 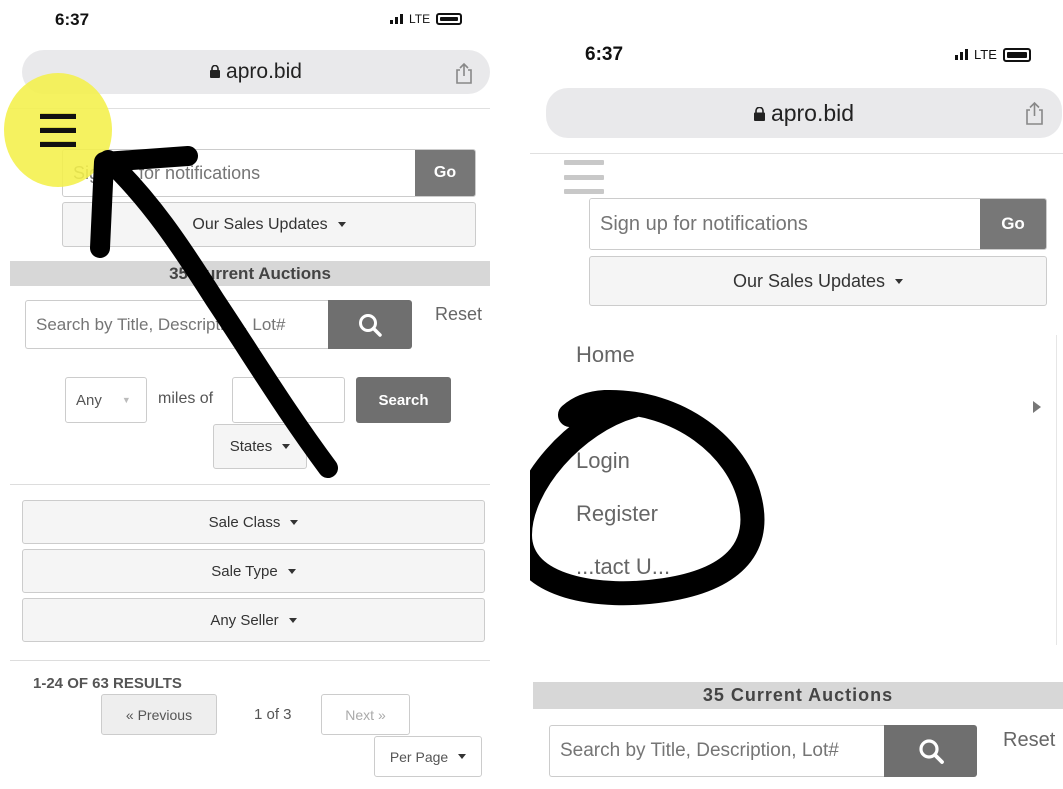 What do you see at coordinates (244, 522) in the screenshot?
I see `filter-label: Sale Class` at bounding box center [244, 522].